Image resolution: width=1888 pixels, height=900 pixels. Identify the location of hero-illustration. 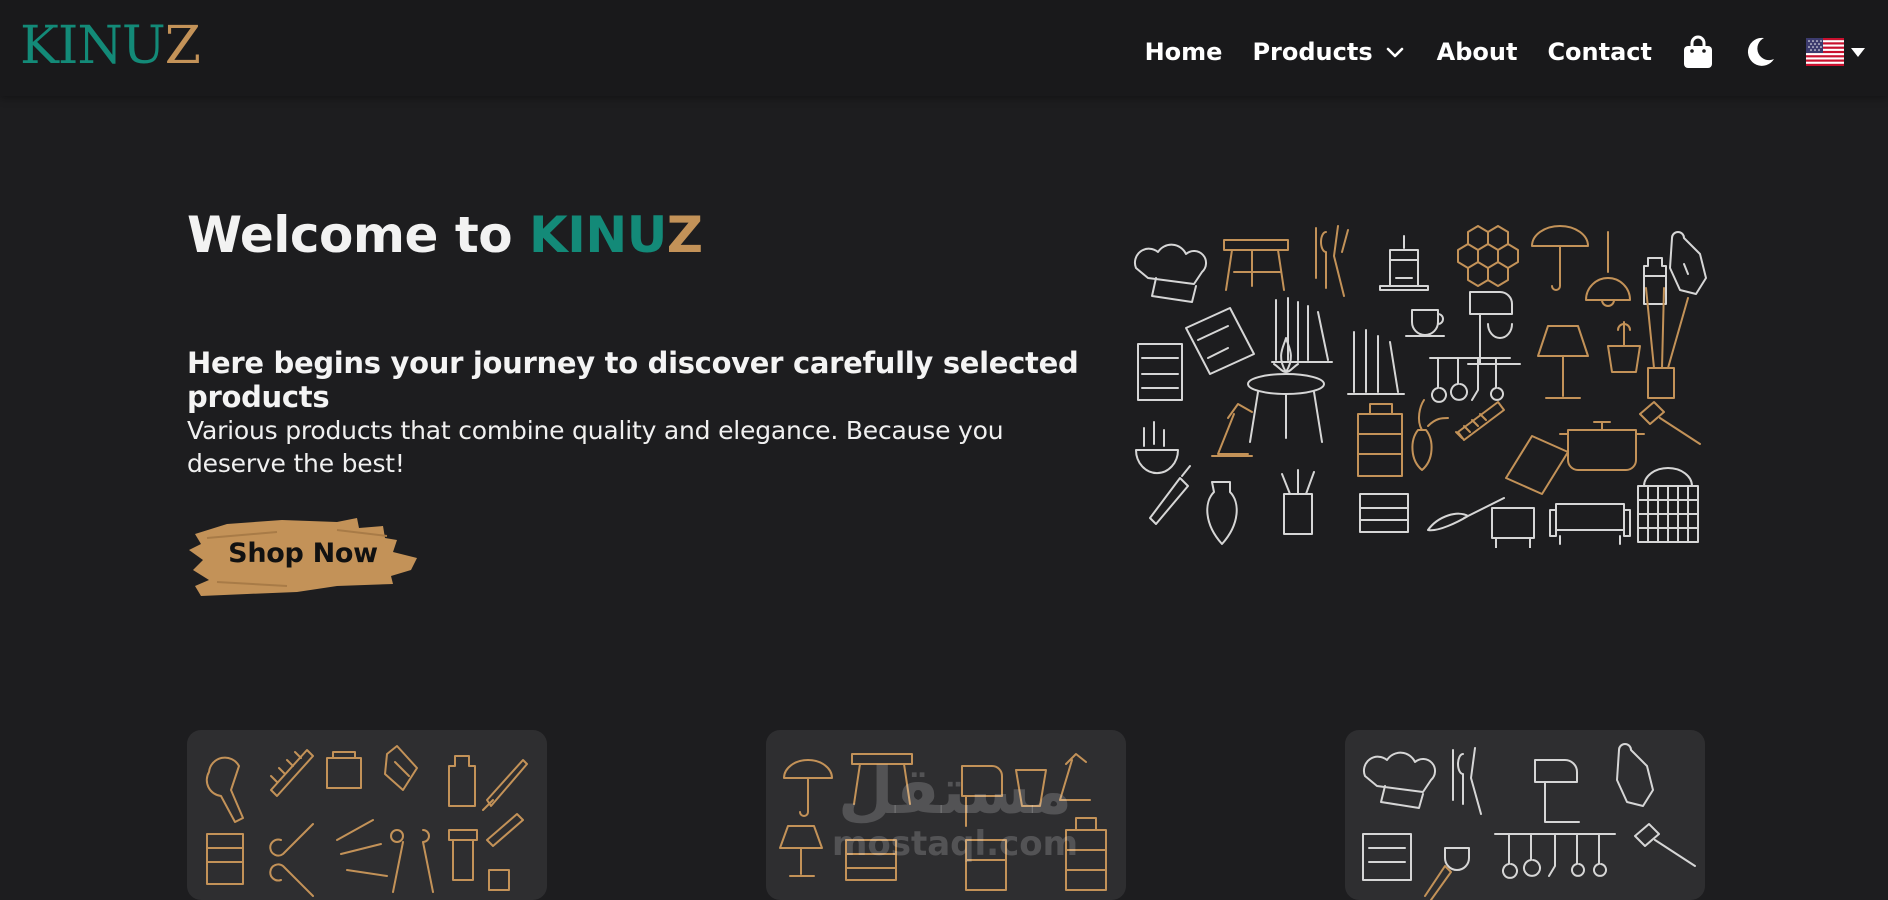
(1420, 386).